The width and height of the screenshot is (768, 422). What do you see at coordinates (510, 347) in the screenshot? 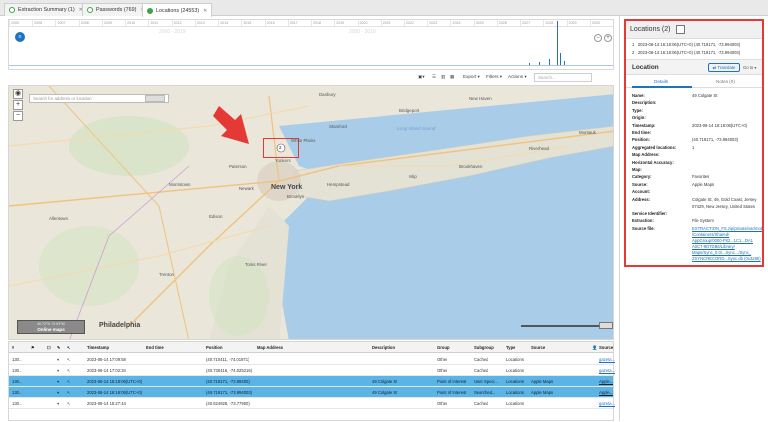
I see `column-header: Type` at bounding box center [510, 347].